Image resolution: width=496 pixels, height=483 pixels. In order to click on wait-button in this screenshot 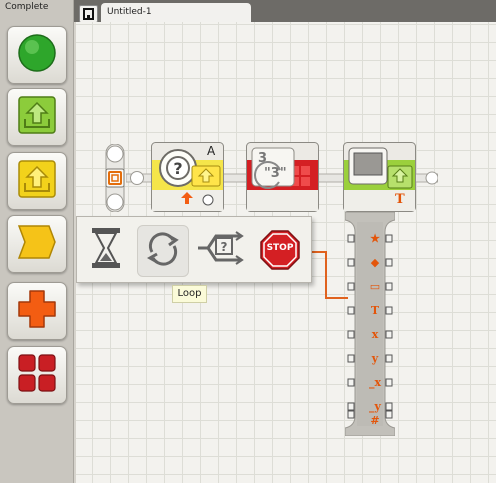, I will do `click(106, 250)`.